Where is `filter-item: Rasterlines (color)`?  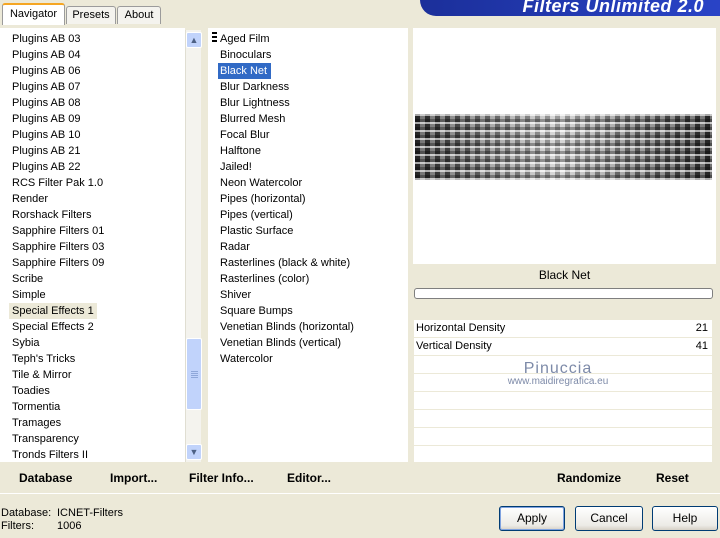 filter-item: Rasterlines (color) is located at coordinates (263, 279).